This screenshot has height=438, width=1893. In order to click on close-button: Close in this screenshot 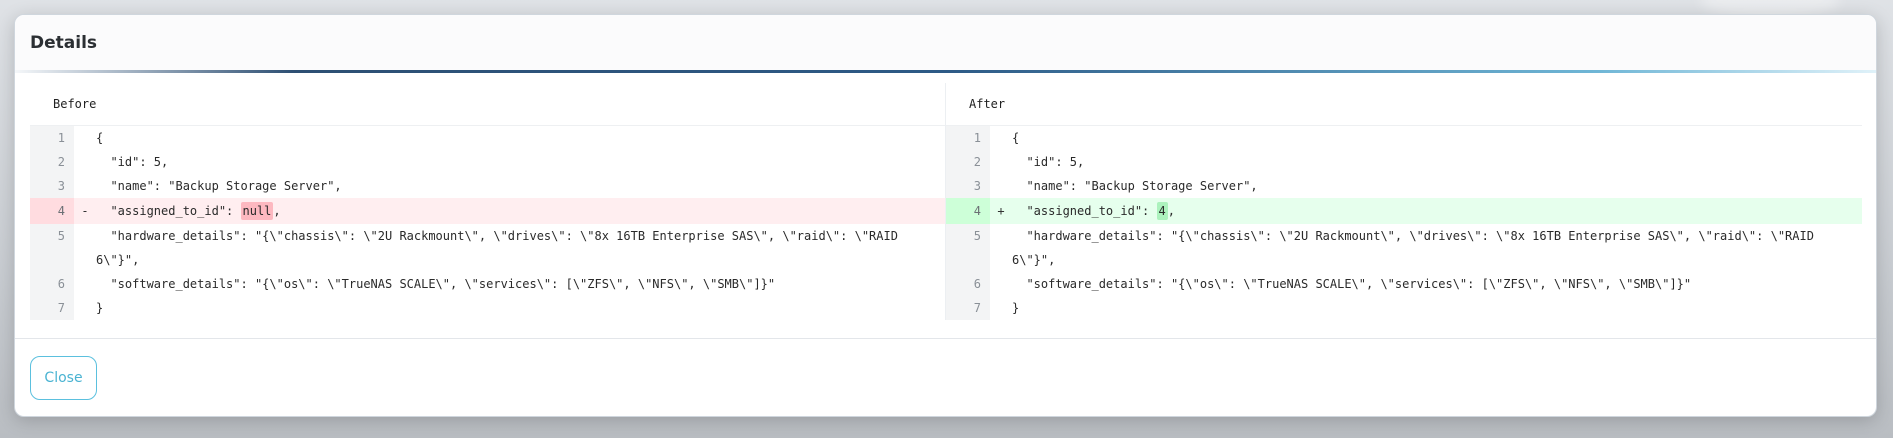, I will do `click(63, 378)`.